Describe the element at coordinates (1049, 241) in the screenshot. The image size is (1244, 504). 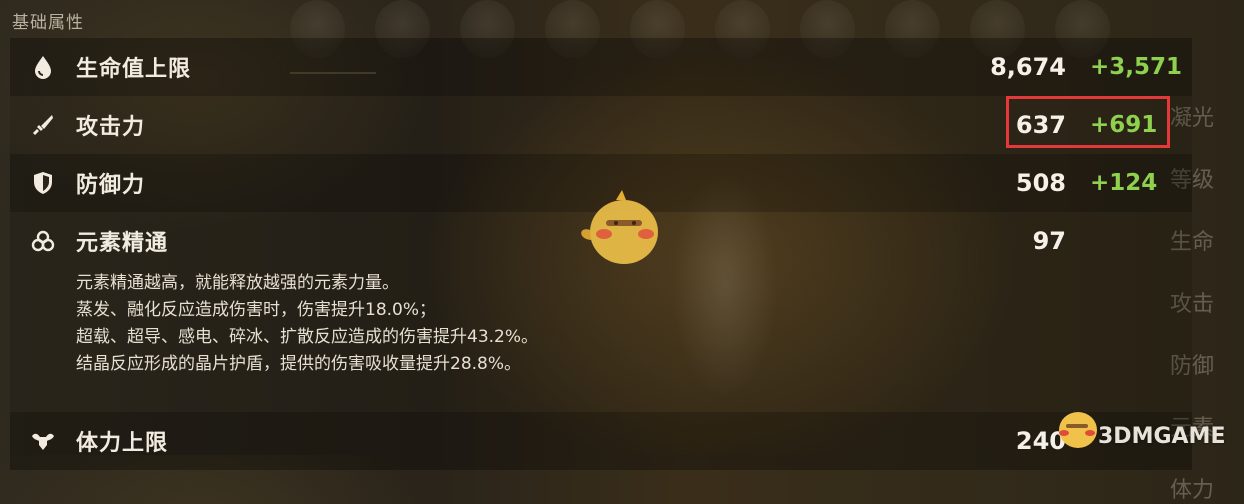
I see `stat-base-value: 97` at that location.